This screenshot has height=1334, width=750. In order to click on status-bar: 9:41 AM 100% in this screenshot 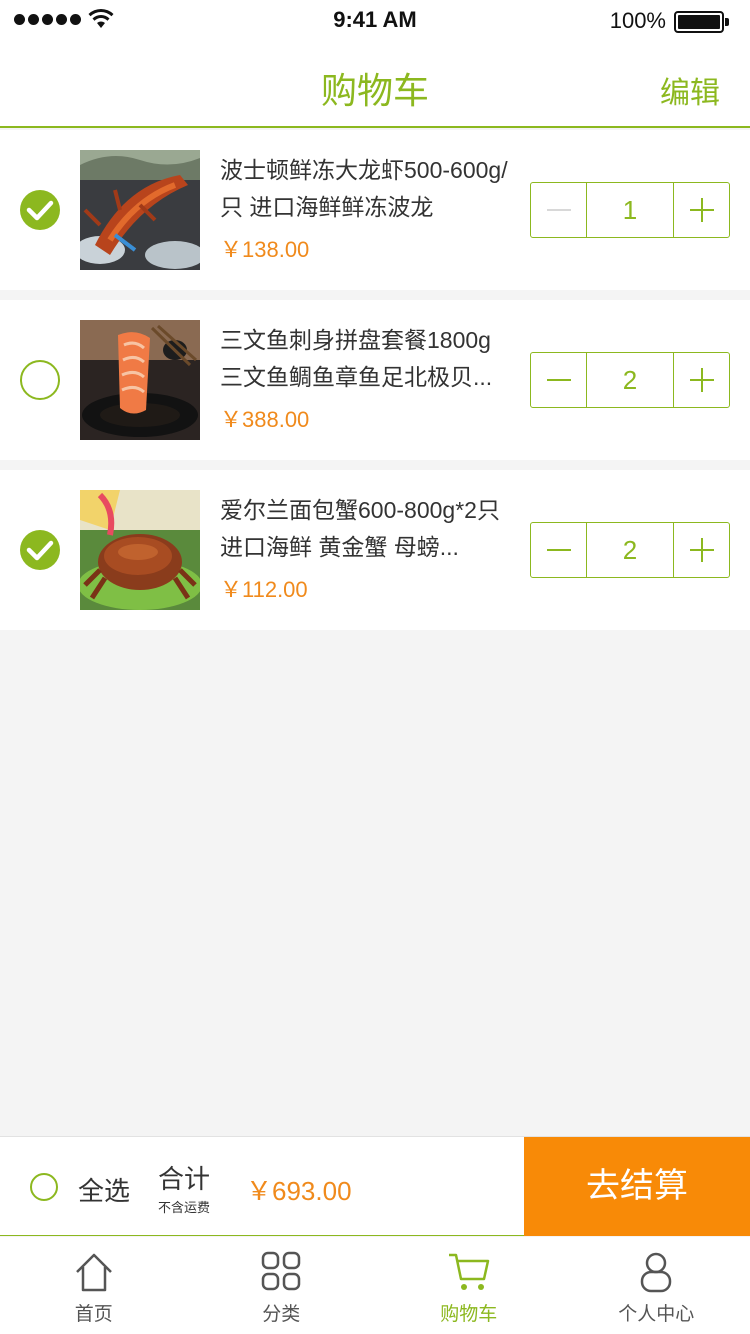, I will do `click(375, 20)`.